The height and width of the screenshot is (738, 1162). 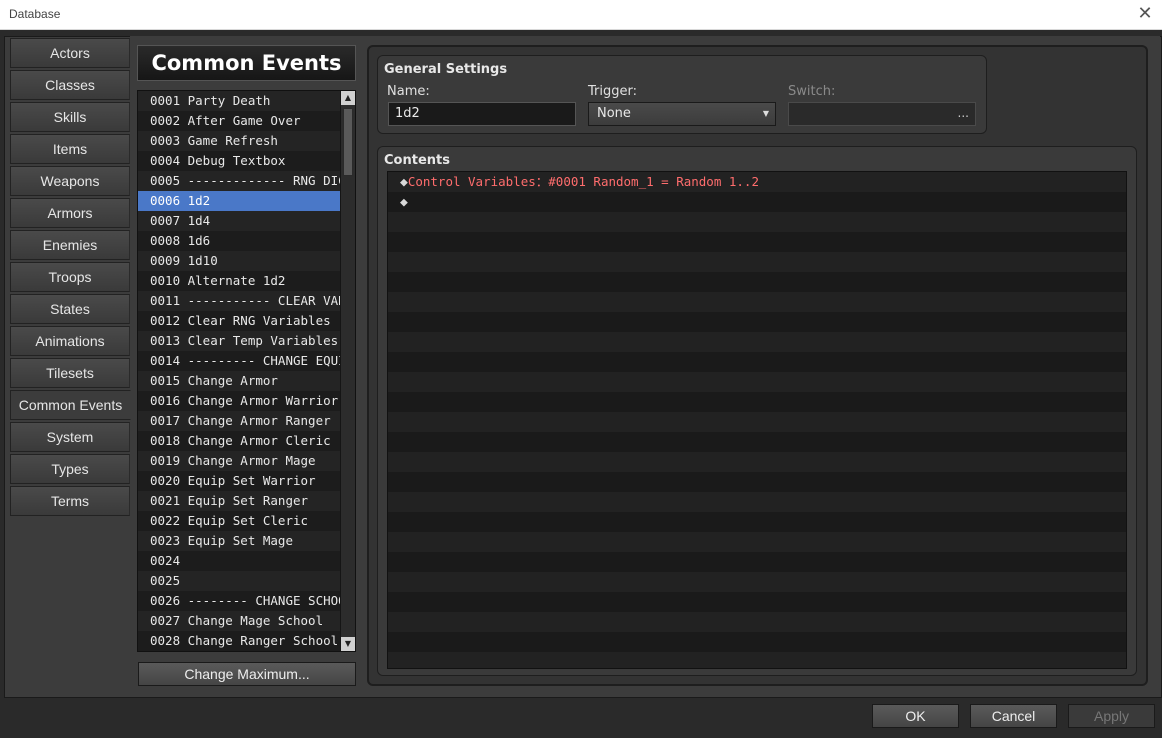 I want to click on name-field: 1d2, so click(x=482, y=114).